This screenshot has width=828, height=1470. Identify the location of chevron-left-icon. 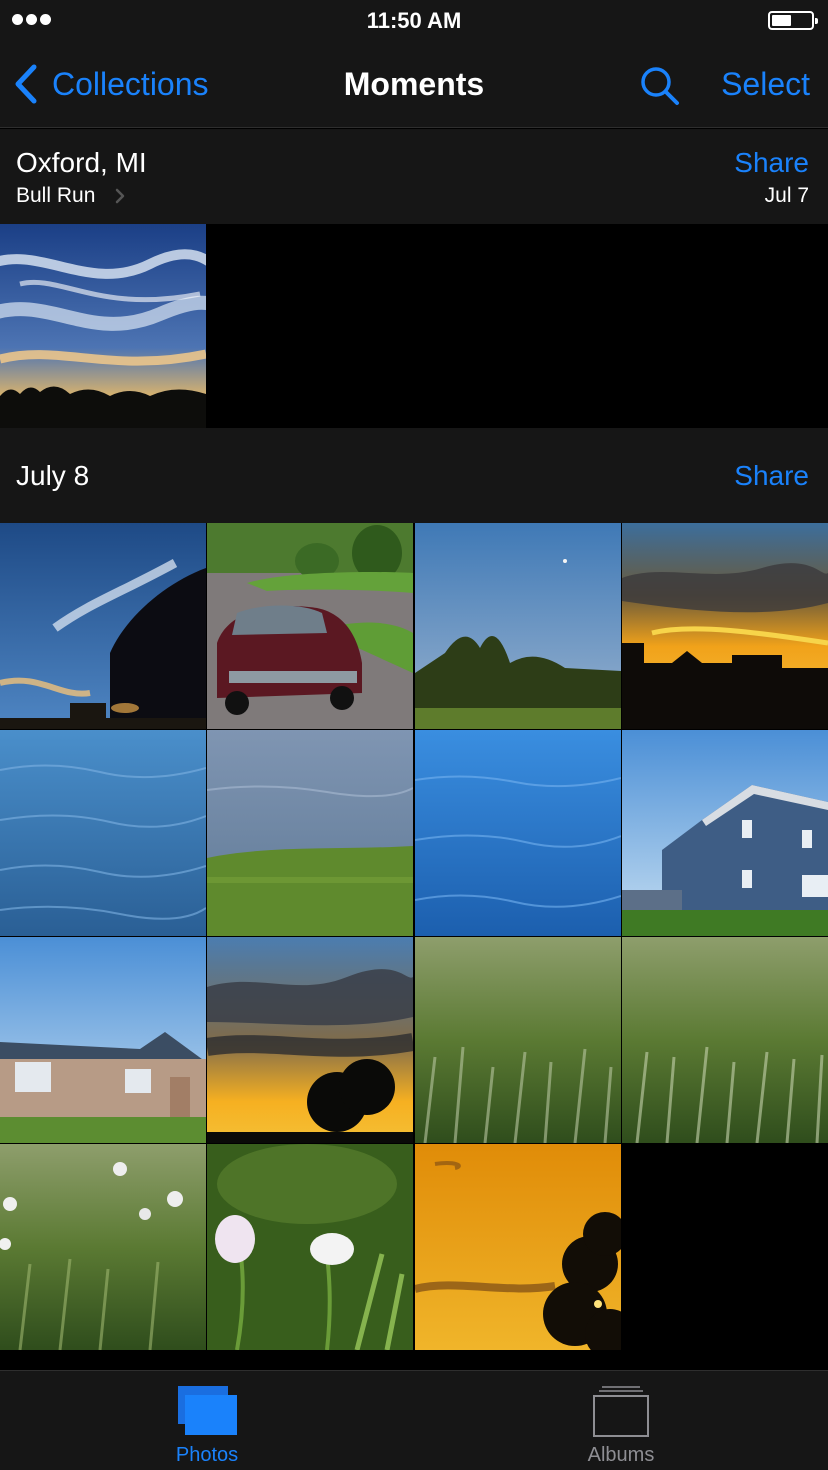
(26, 84).